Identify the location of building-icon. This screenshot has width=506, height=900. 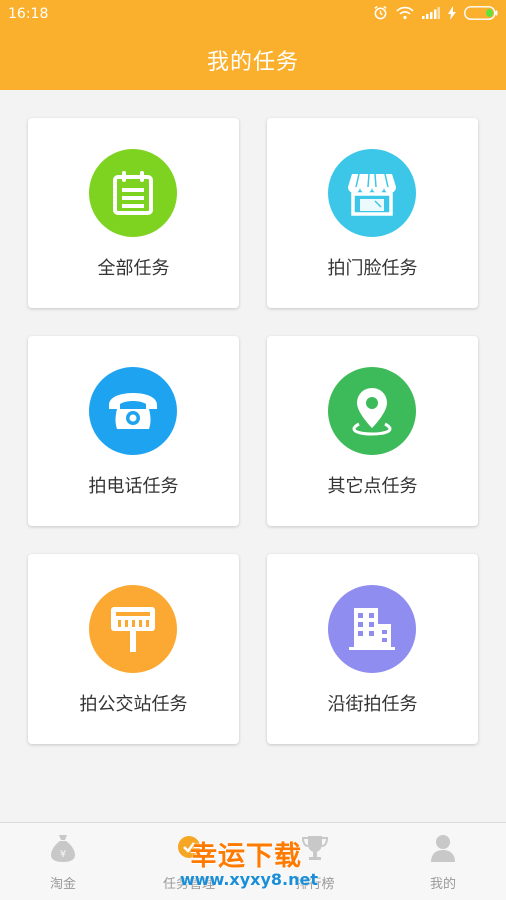
(372, 629).